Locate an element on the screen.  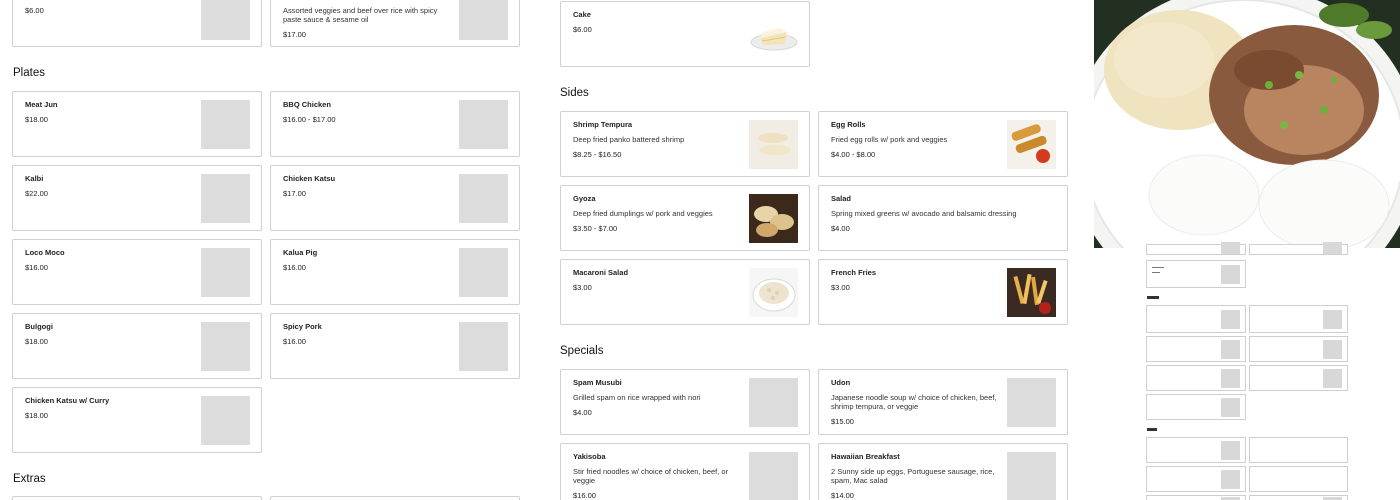
item-description: Fried egg rolls w/ pork and veggies is located at coordinates (889, 139).